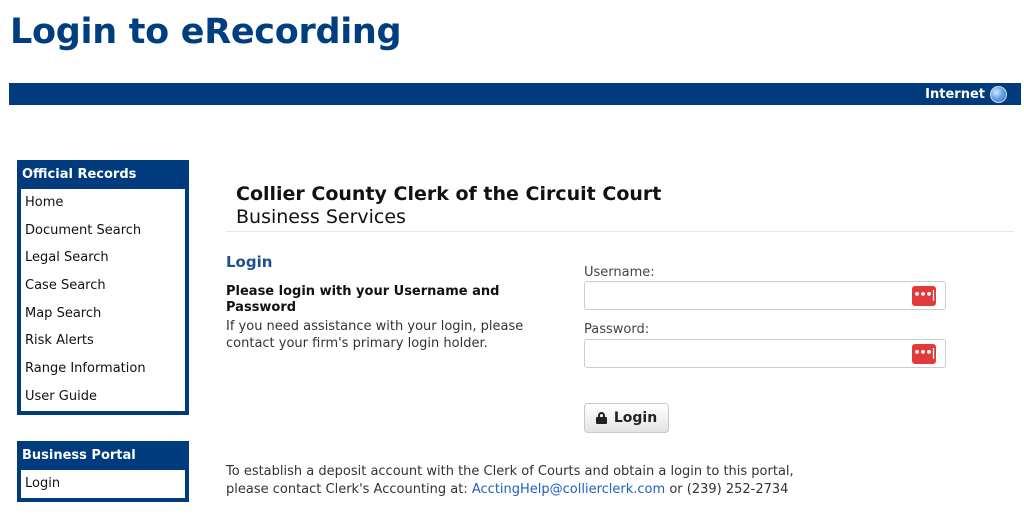 Image resolution: width=1024 pixels, height=516 pixels. I want to click on lock-icon, so click(601, 418).